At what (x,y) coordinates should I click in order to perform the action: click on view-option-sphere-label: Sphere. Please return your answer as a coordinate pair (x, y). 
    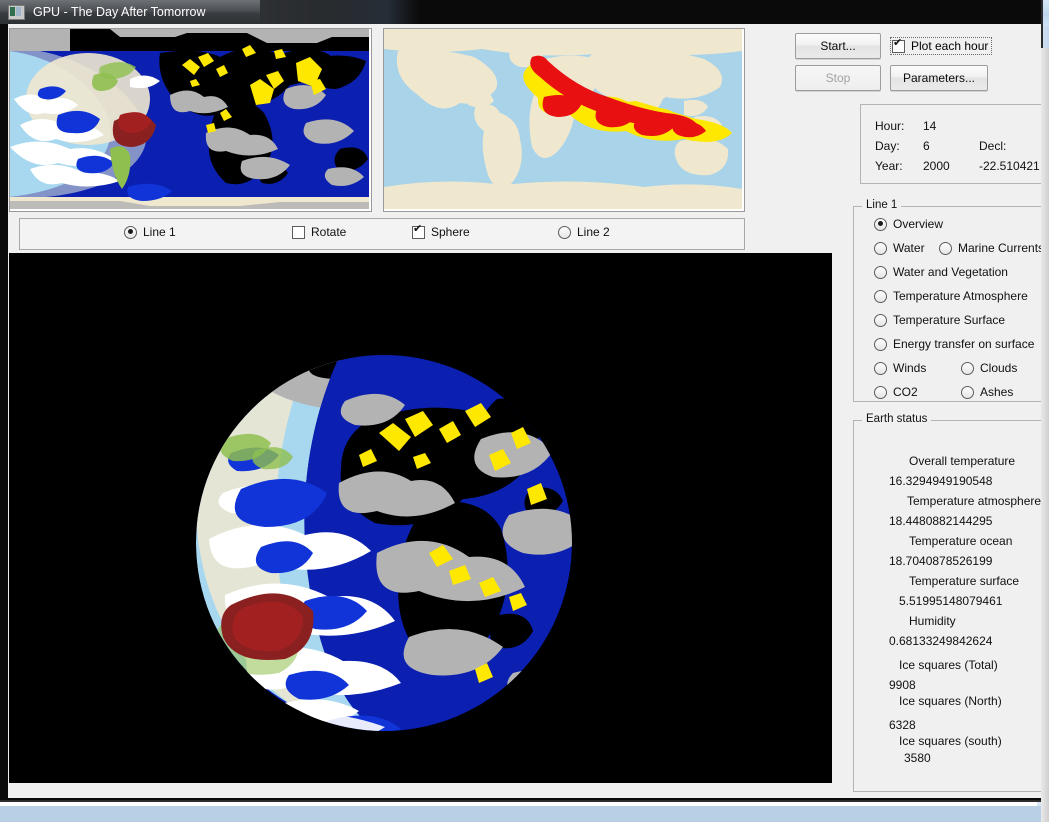
    Looking at the image, I should click on (450, 232).